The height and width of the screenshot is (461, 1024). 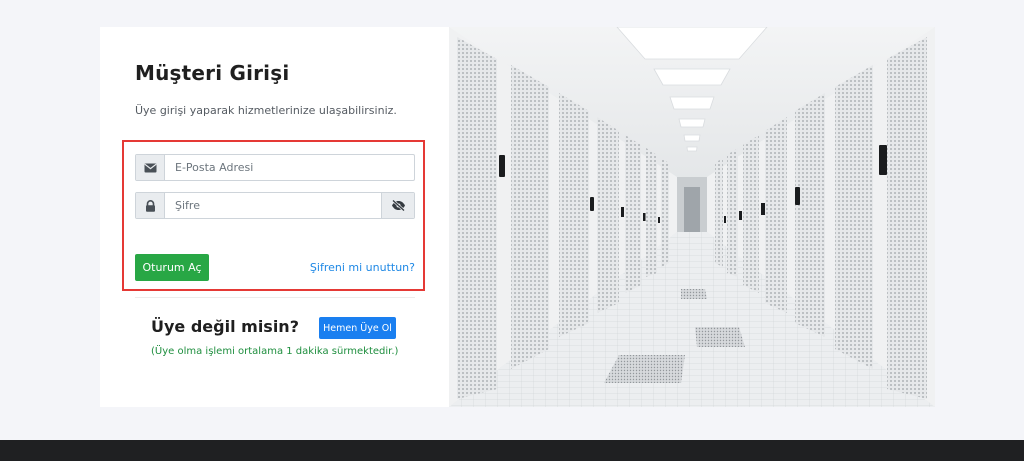 What do you see at coordinates (357, 328) in the screenshot?
I see `register-button: Hemen Üye Ol` at bounding box center [357, 328].